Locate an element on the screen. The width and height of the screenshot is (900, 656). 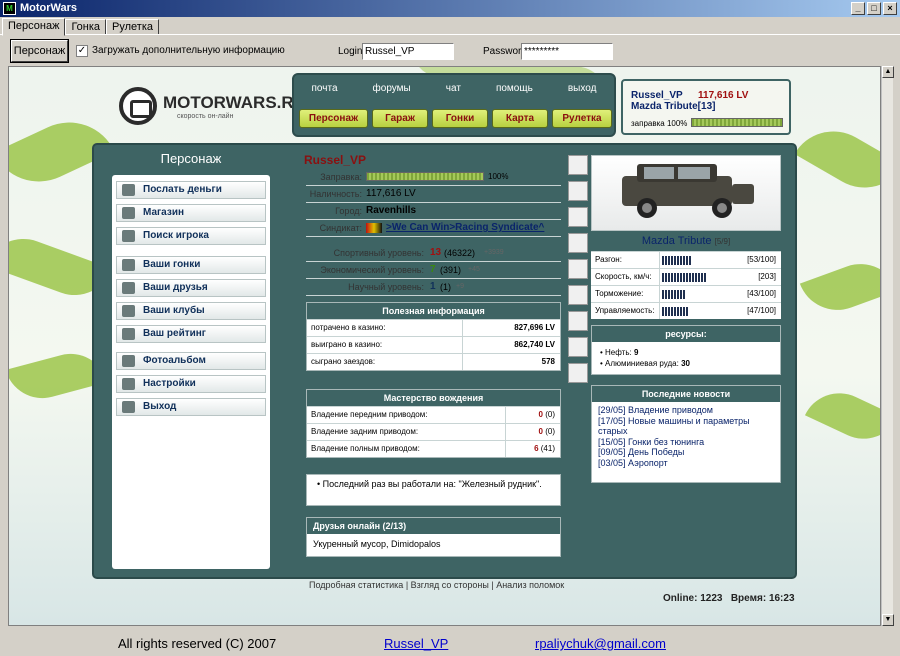
news-item: [03/05] Аэропорт is located at coordinates (686, 463).